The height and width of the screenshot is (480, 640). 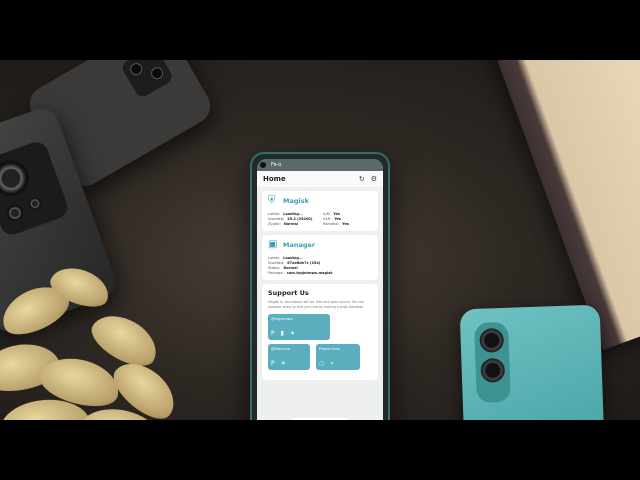 What do you see at coordinates (320, 30) in the screenshot?
I see `letterbox-top` at bounding box center [320, 30].